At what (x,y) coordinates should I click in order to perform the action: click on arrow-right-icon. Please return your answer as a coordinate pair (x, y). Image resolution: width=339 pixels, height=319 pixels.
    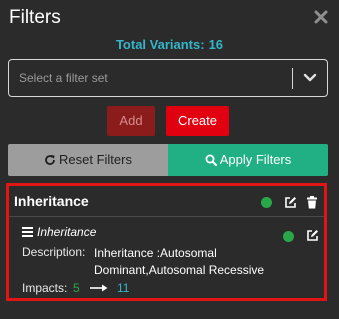
    Looking at the image, I should click on (99, 288).